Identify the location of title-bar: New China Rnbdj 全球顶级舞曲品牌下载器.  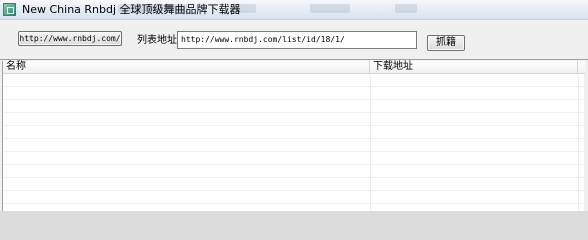
(294, 10).